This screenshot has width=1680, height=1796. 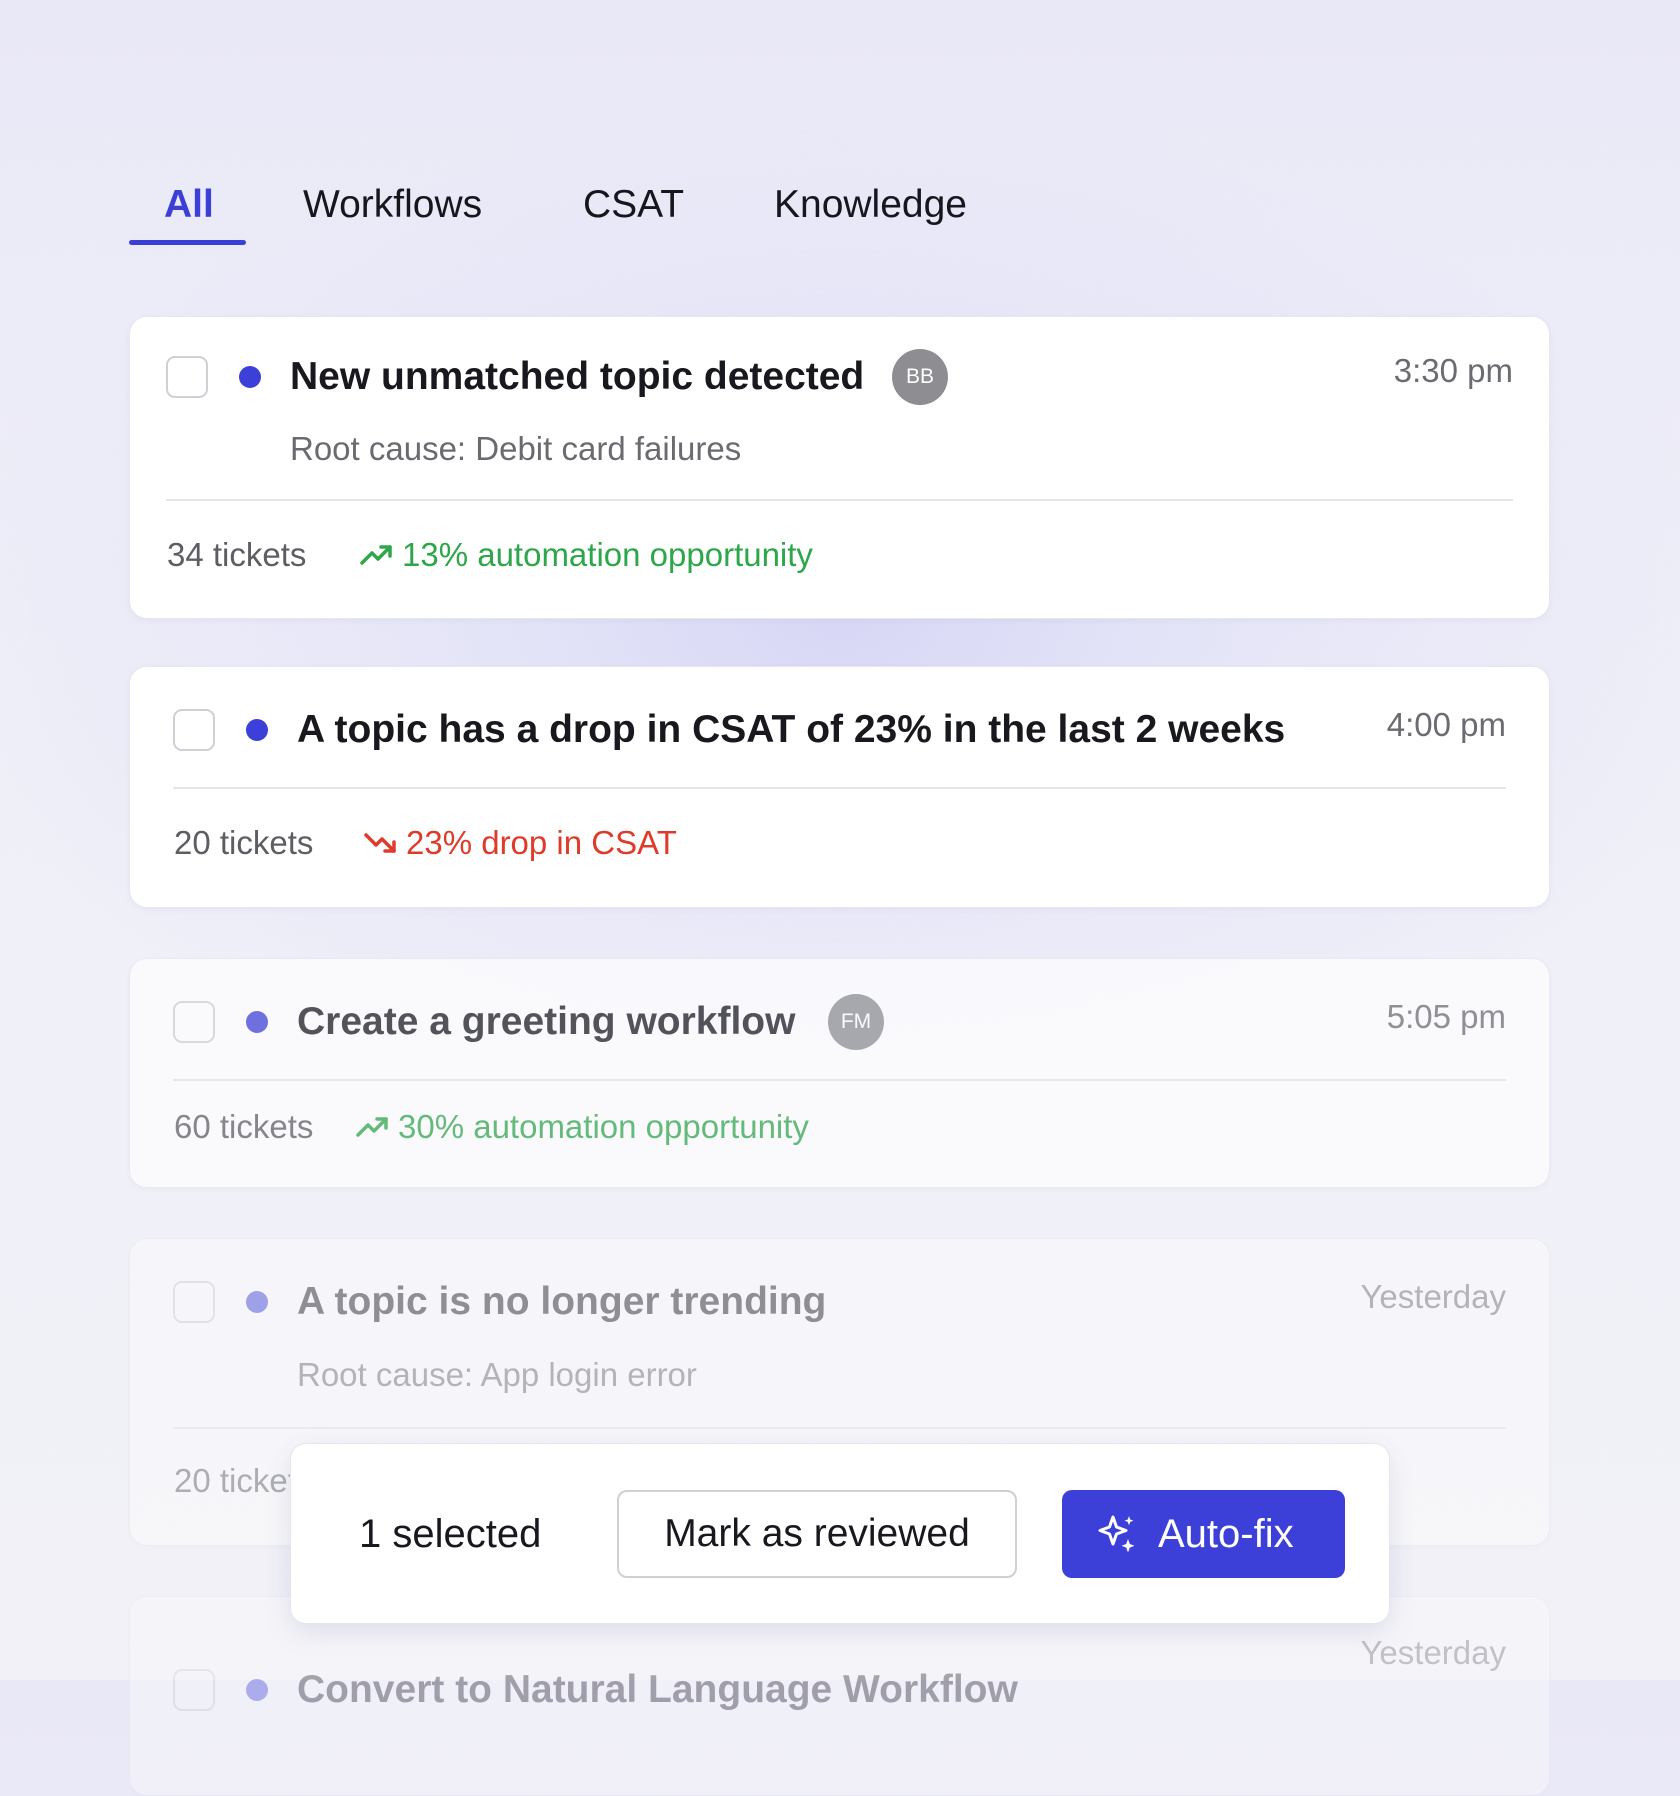 I want to click on trend-text: 23% drop in CSAT, so click(x=541, y=842).